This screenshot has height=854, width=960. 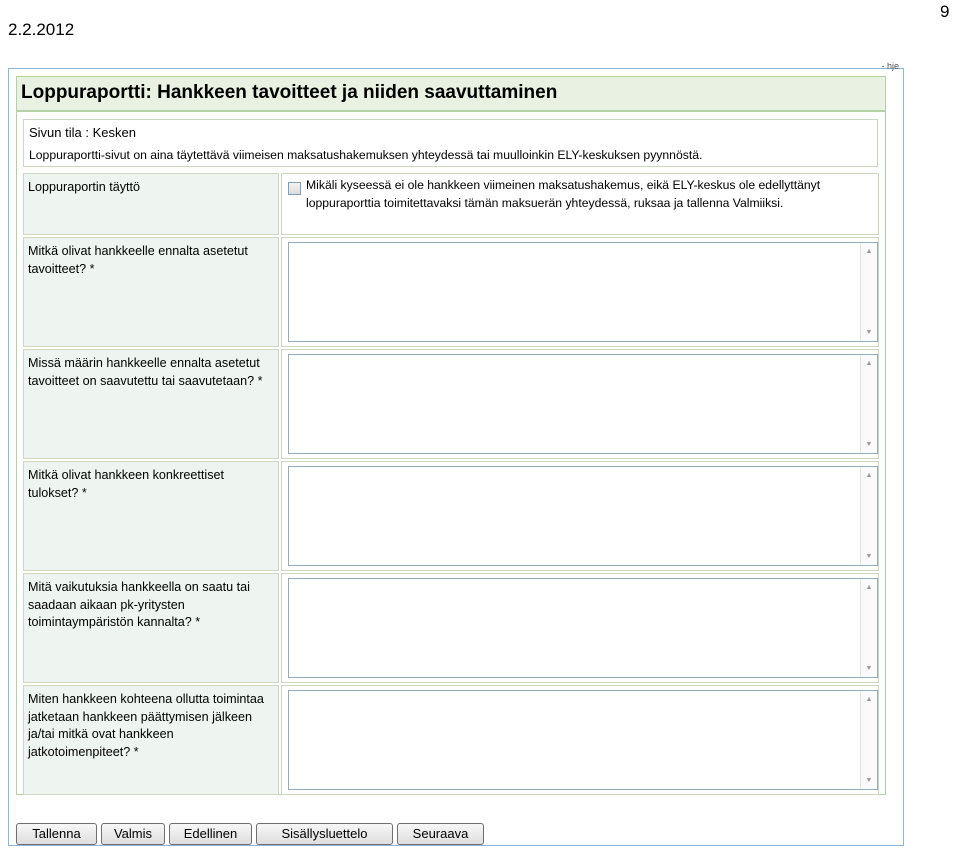 What do you see at coordinates (294, 188) in the screenshot?
I see `not-final-checkbox` at bounding box center [294, 188].